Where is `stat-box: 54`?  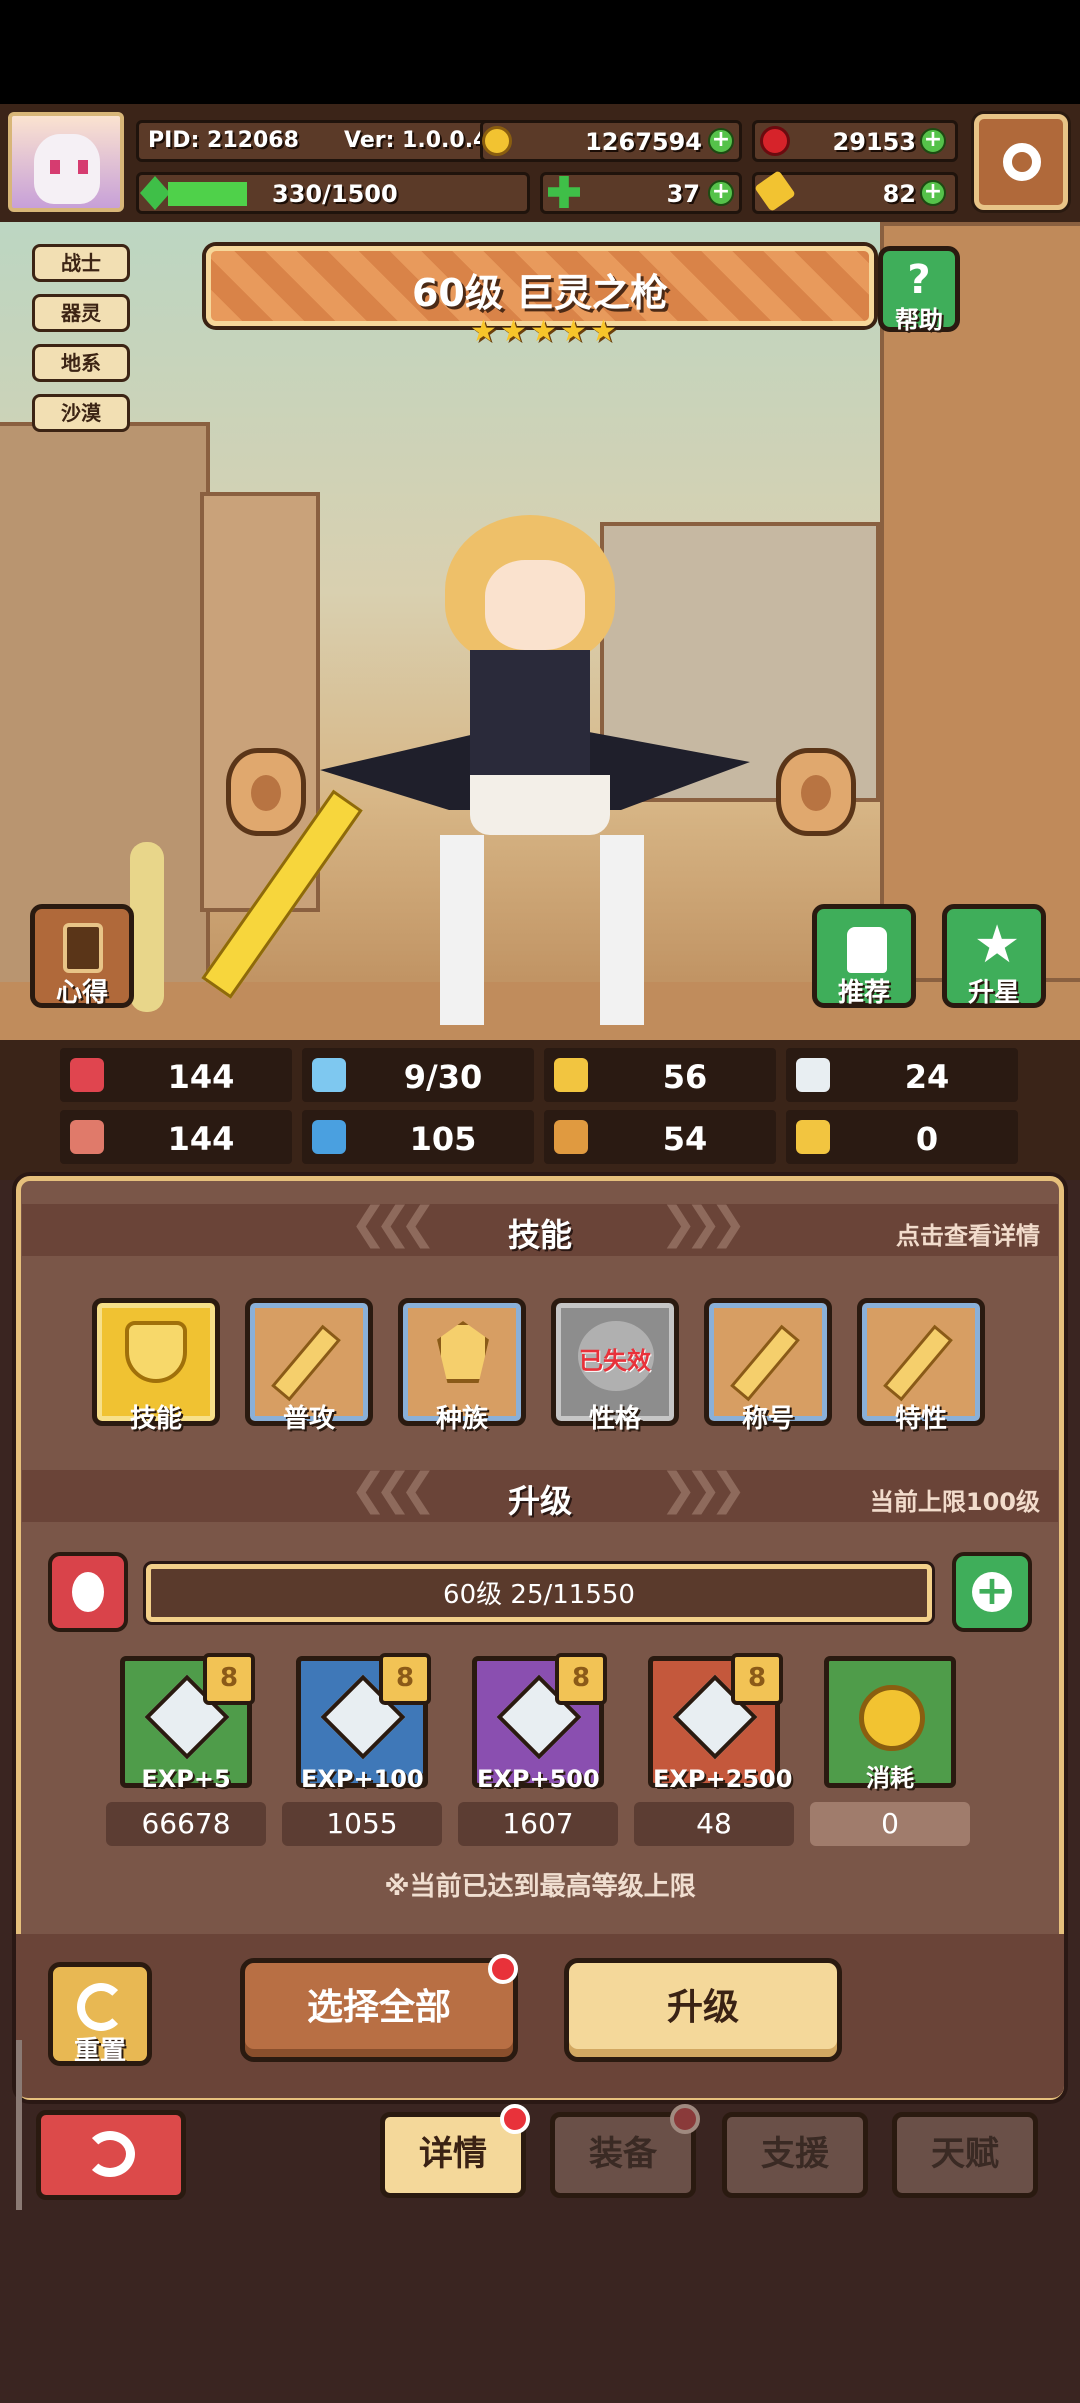 stat-box: 54 is located at coordinates (660, 1137).